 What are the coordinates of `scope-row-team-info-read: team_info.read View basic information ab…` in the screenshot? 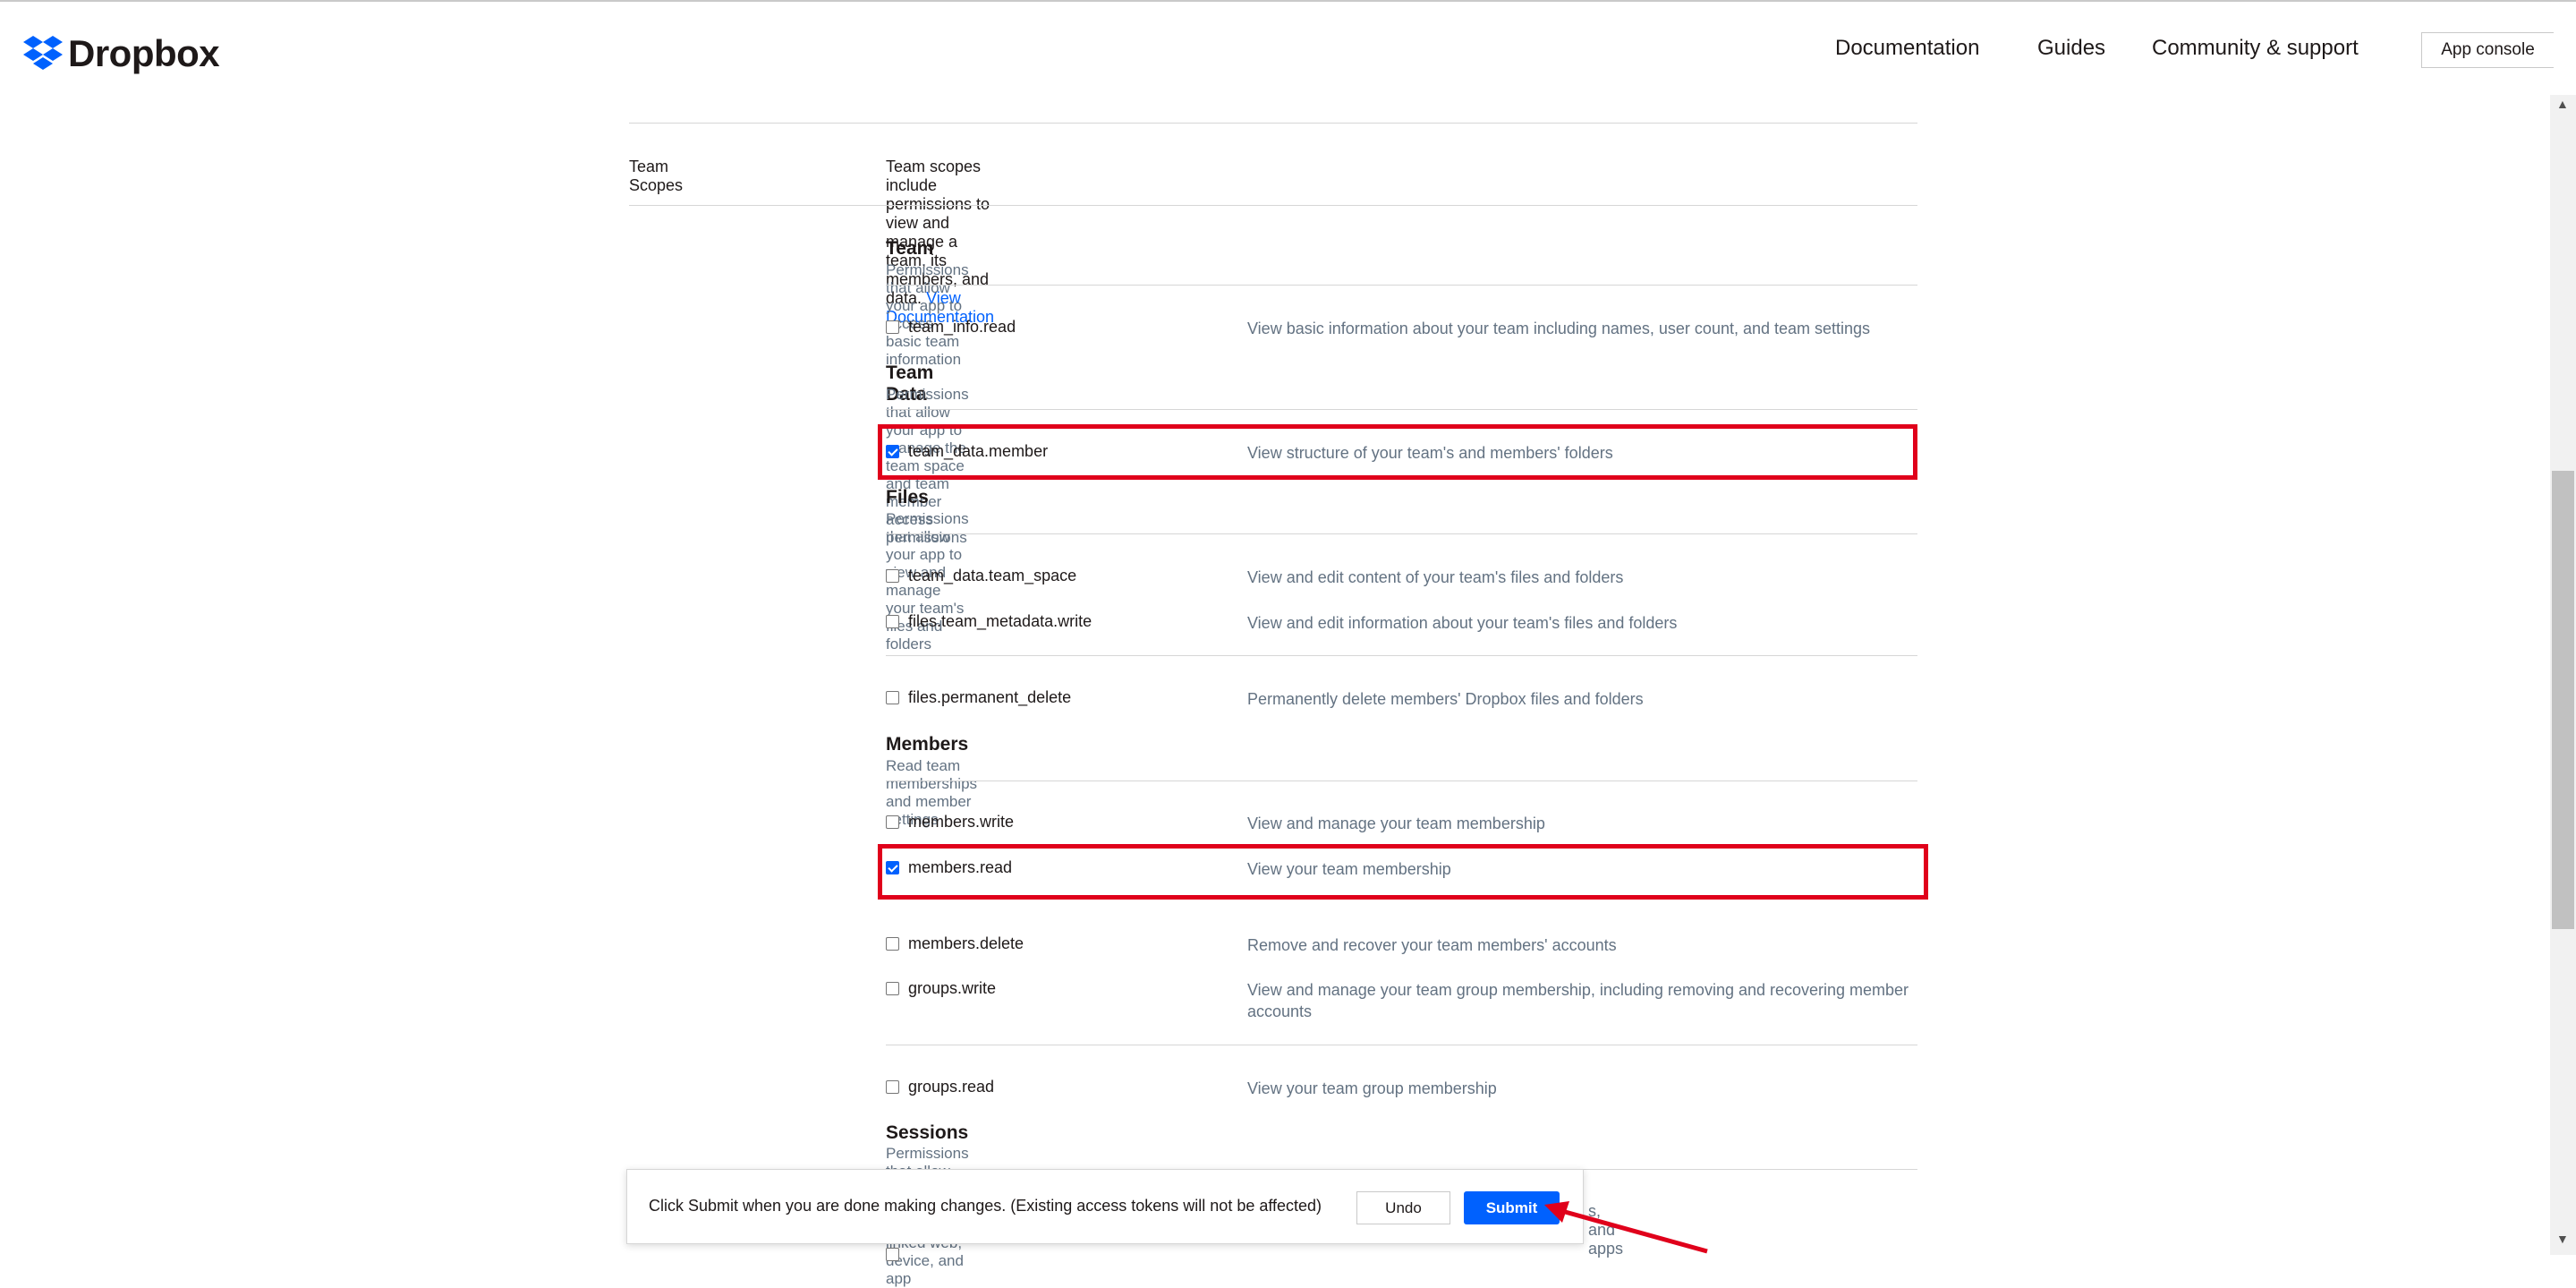 It's located at (1400, 329).